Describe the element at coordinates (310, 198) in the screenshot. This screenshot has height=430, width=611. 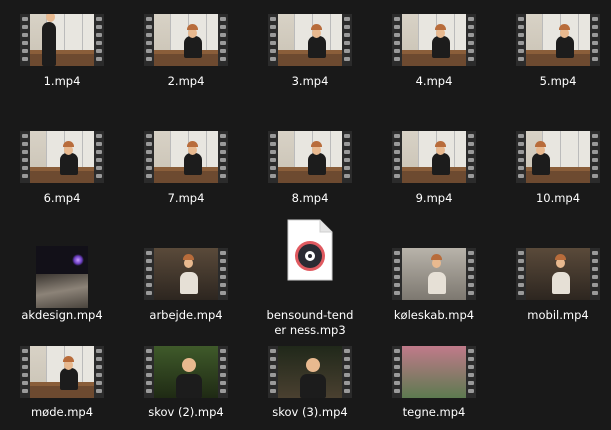
I see `file-name: 8.mp4` at that location.